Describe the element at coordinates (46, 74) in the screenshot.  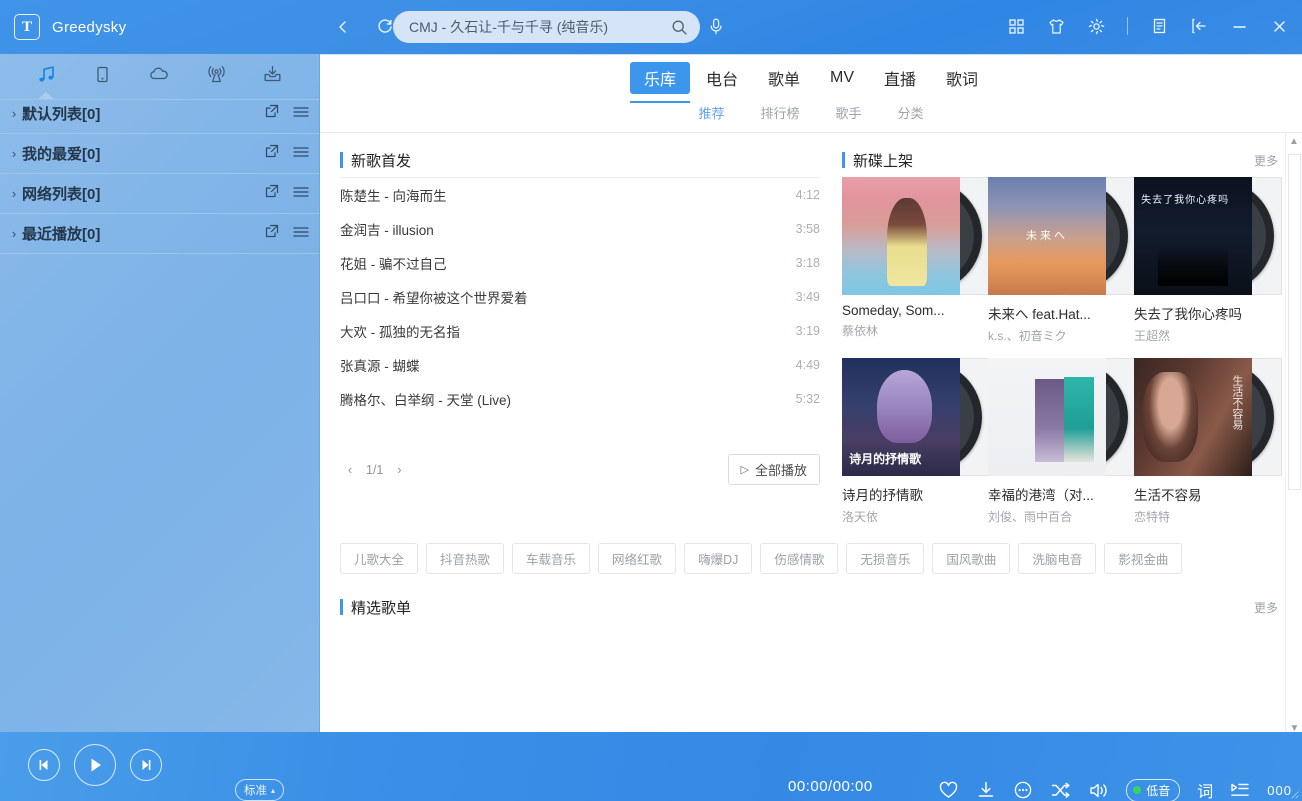
I see `music-note-icon` at that location.